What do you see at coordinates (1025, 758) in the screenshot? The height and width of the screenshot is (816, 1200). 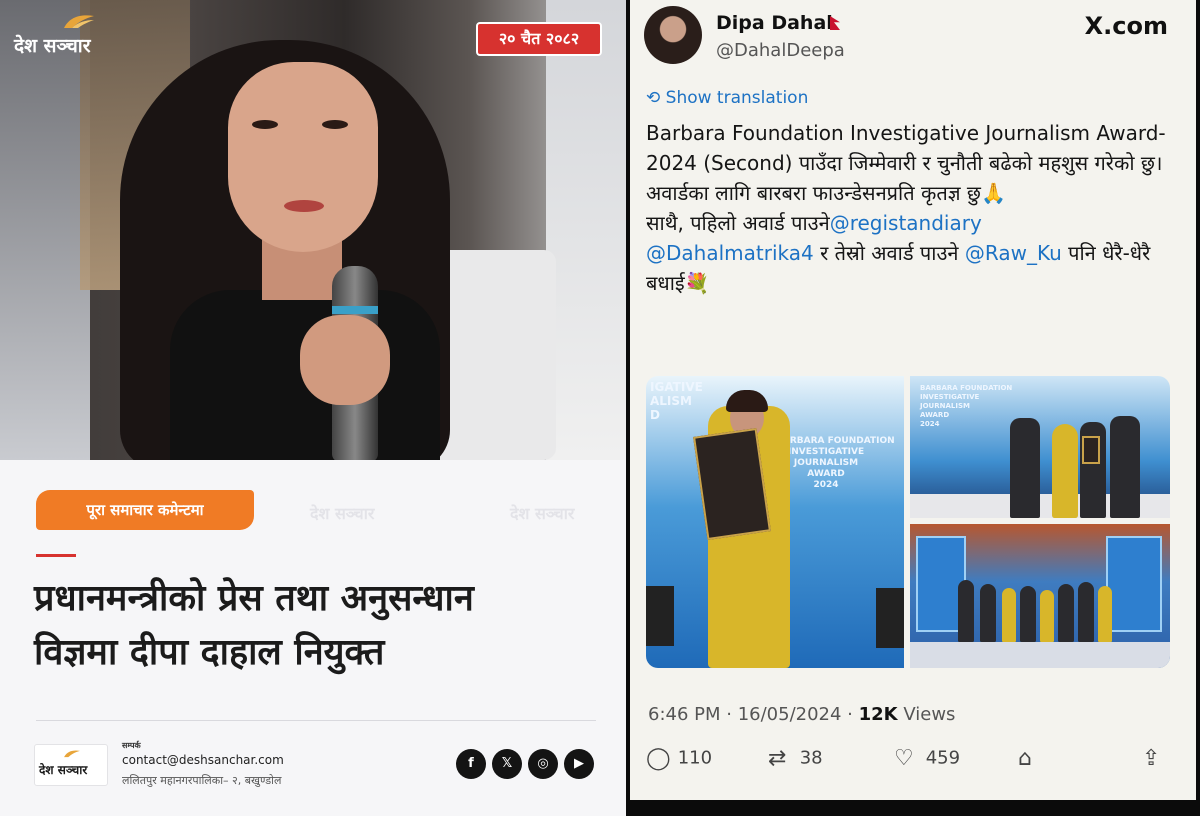 I see `bookmark-icon: ⌂` at bounding box center [1025, 758].